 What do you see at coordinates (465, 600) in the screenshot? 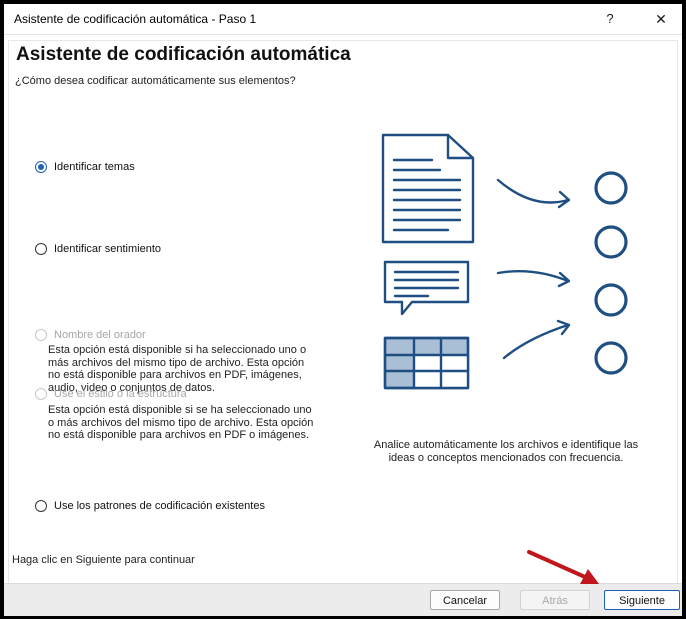
I see `cancel-button: Cancelar` at bounding box center [465, 600].